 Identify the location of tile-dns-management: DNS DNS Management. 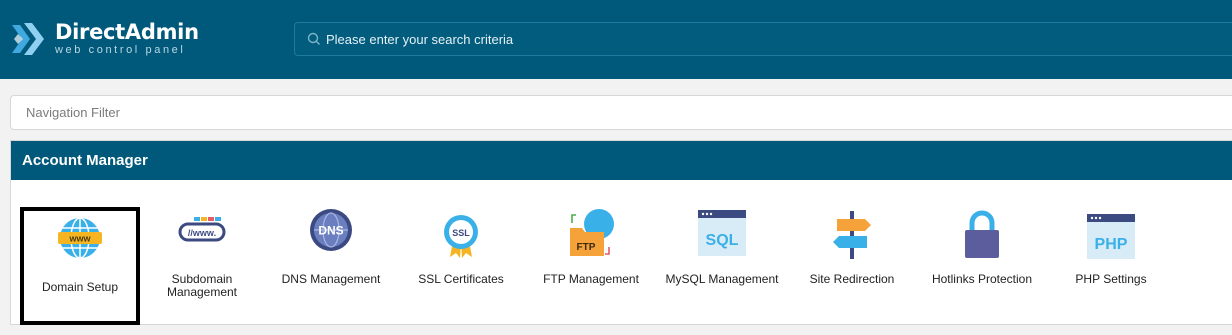
(331, 266).